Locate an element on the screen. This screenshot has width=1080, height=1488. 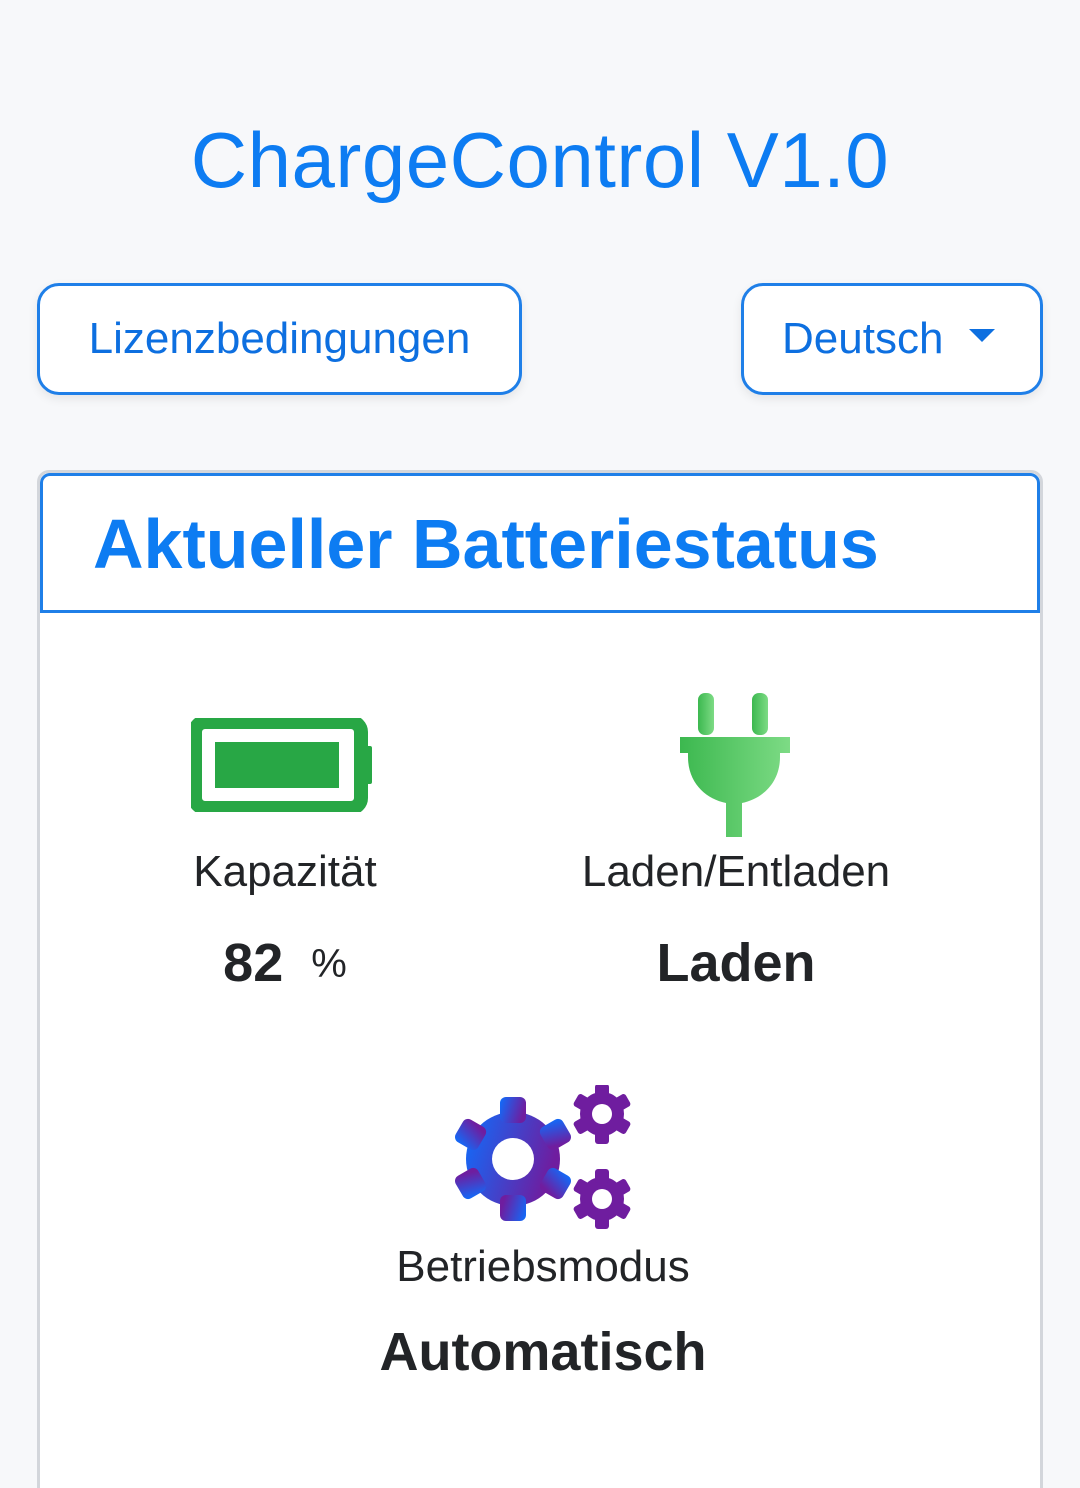
capacity-icon-wrap is located at coordinates (283, 766).